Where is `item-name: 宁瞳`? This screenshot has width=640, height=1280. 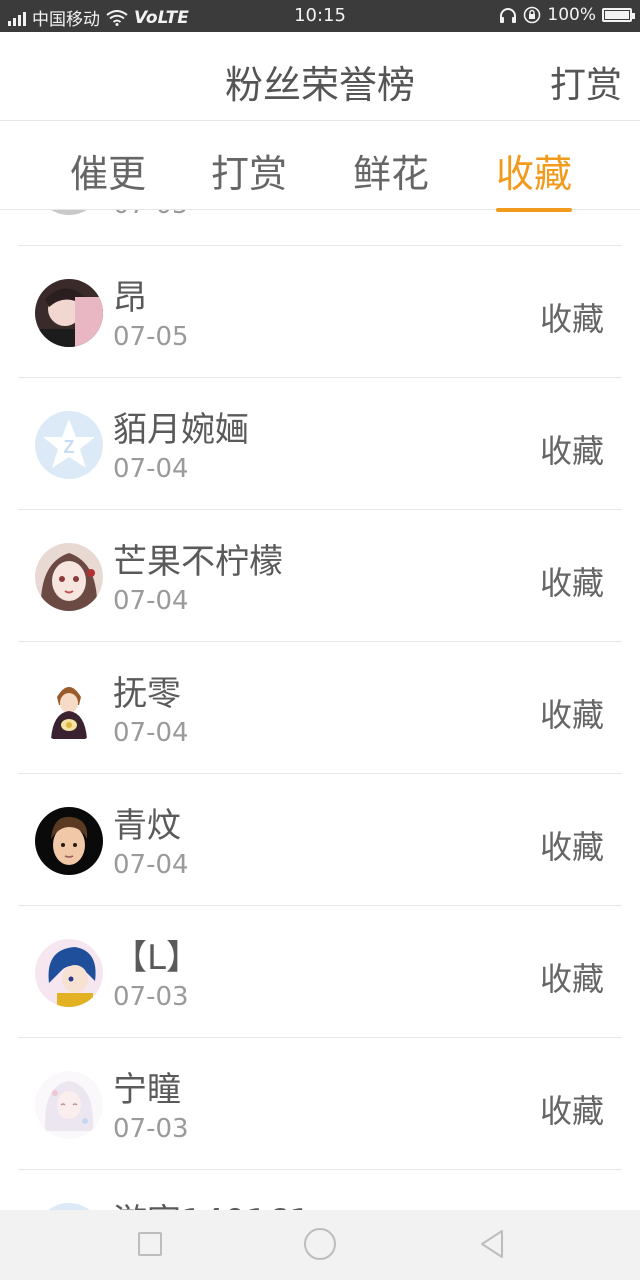
item-name: 宁瞳 is located at coordinates (147, 1090).